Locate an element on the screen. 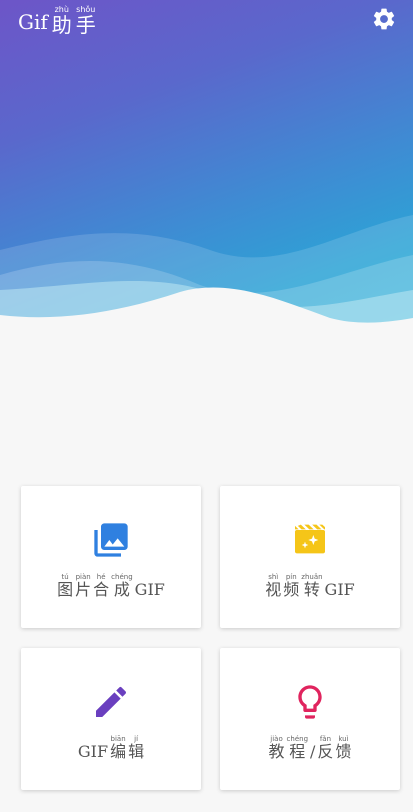  card-label: shì 视 pín 频 zhuǎn 转 GIF is located at coordinates (310, 586).